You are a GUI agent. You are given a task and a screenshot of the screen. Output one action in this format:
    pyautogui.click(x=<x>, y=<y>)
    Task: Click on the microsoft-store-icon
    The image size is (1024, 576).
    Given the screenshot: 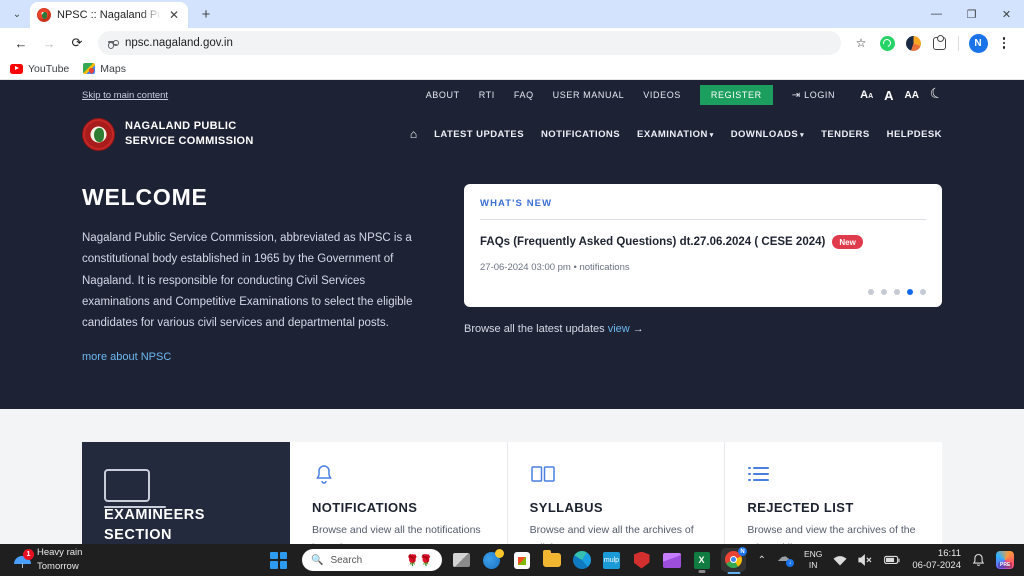 What is the action you would take?
    pyautogui.click(x=521, y=560)
    